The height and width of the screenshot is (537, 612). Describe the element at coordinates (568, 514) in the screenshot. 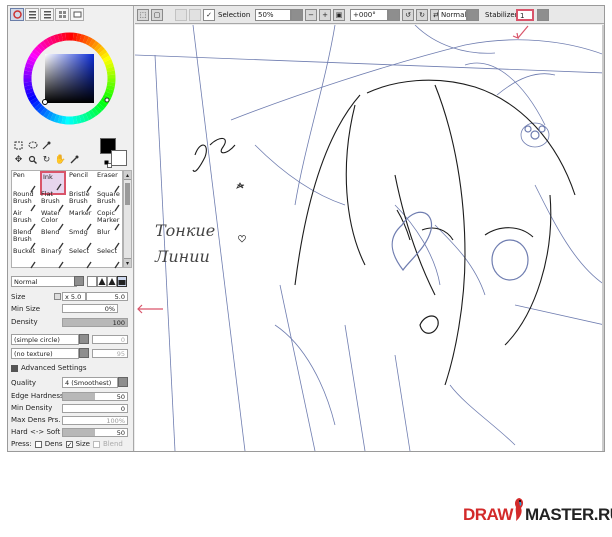

I see `watermark-text-master: MASTER.RU` at that location.